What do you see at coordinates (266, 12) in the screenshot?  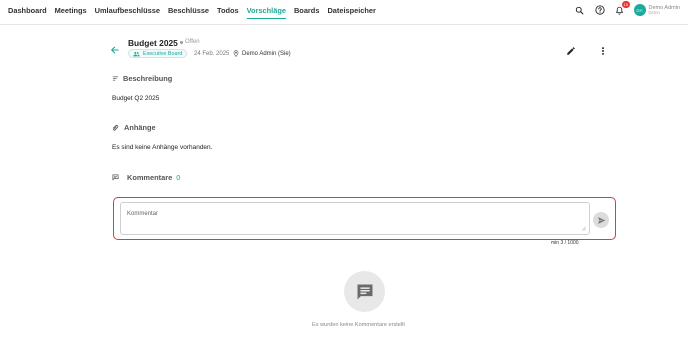 I see `nav-item-vorschlaege: Vorschläge` at bounding box center [266, 12].